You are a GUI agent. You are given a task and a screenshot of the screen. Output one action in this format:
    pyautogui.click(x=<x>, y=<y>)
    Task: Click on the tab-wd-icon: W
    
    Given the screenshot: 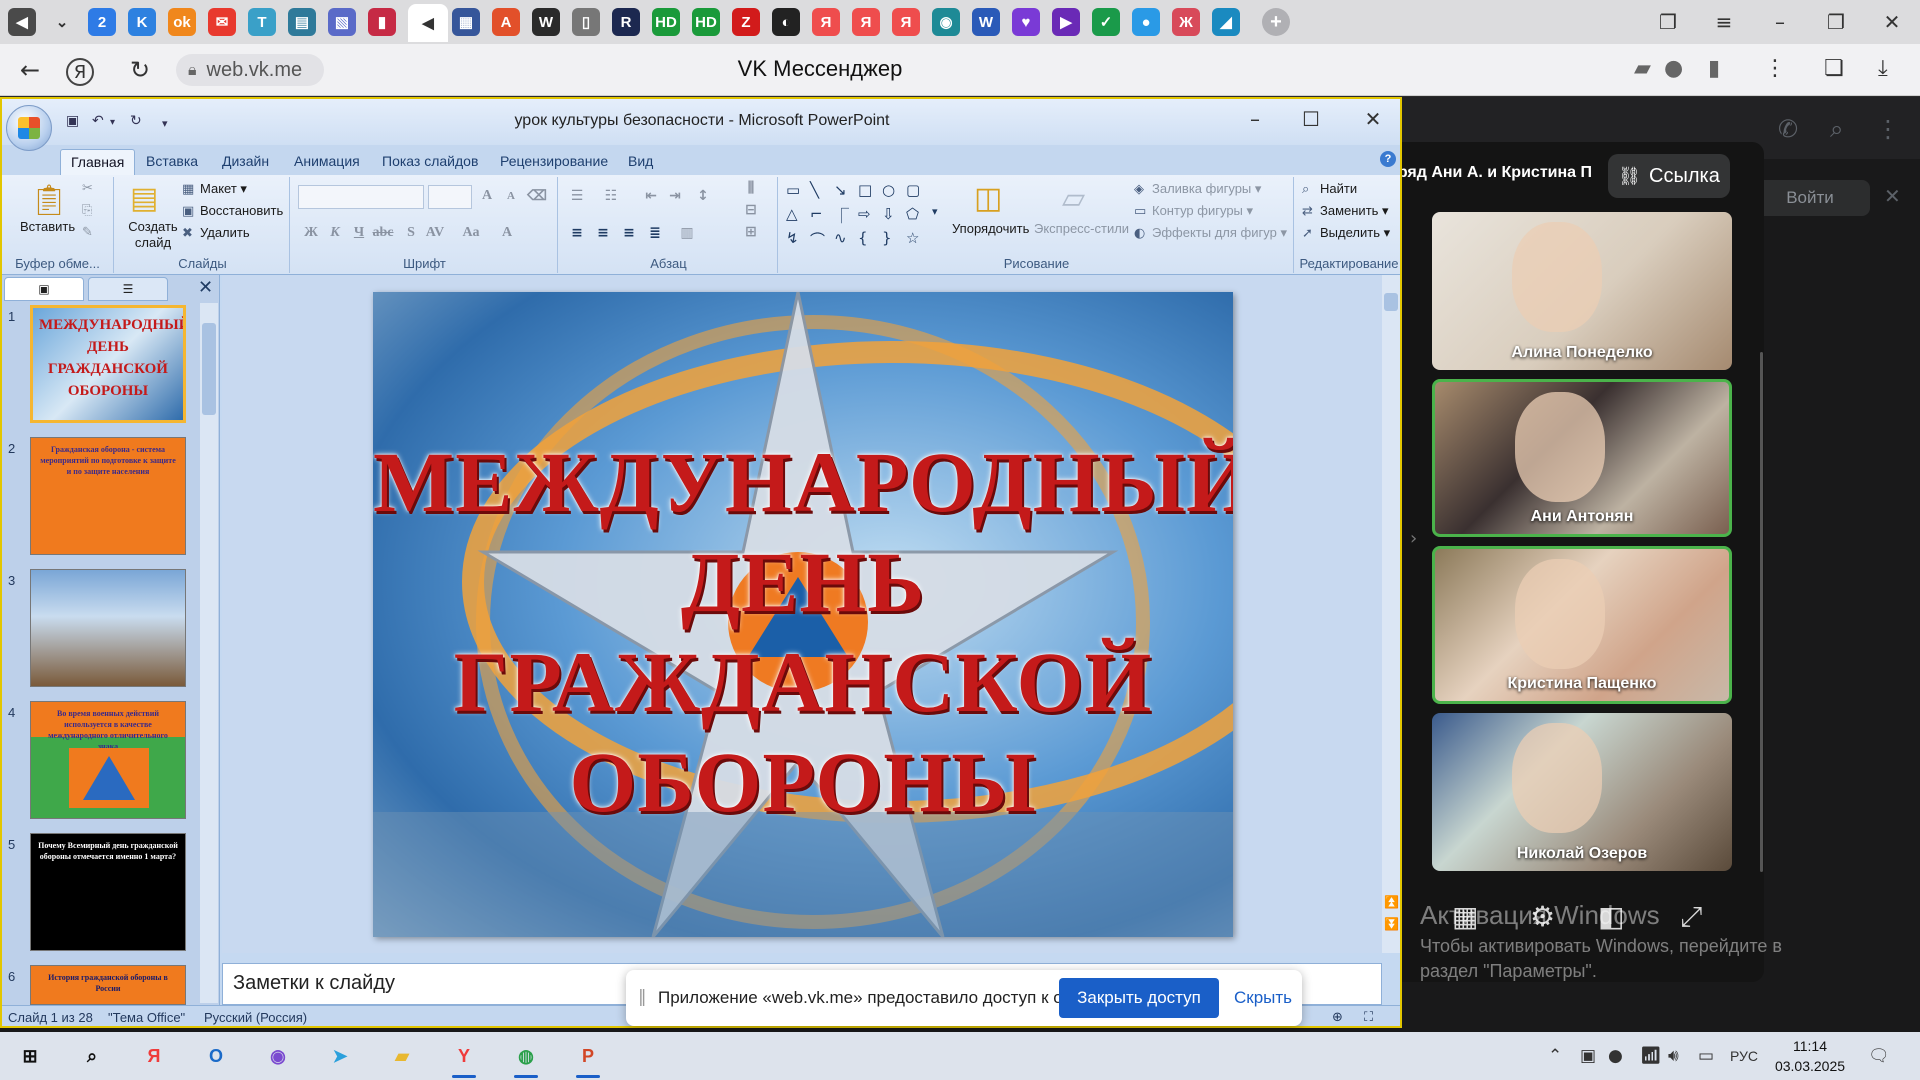 What is the action you would take?
    pyautogui.click(x=986, y=22)
    